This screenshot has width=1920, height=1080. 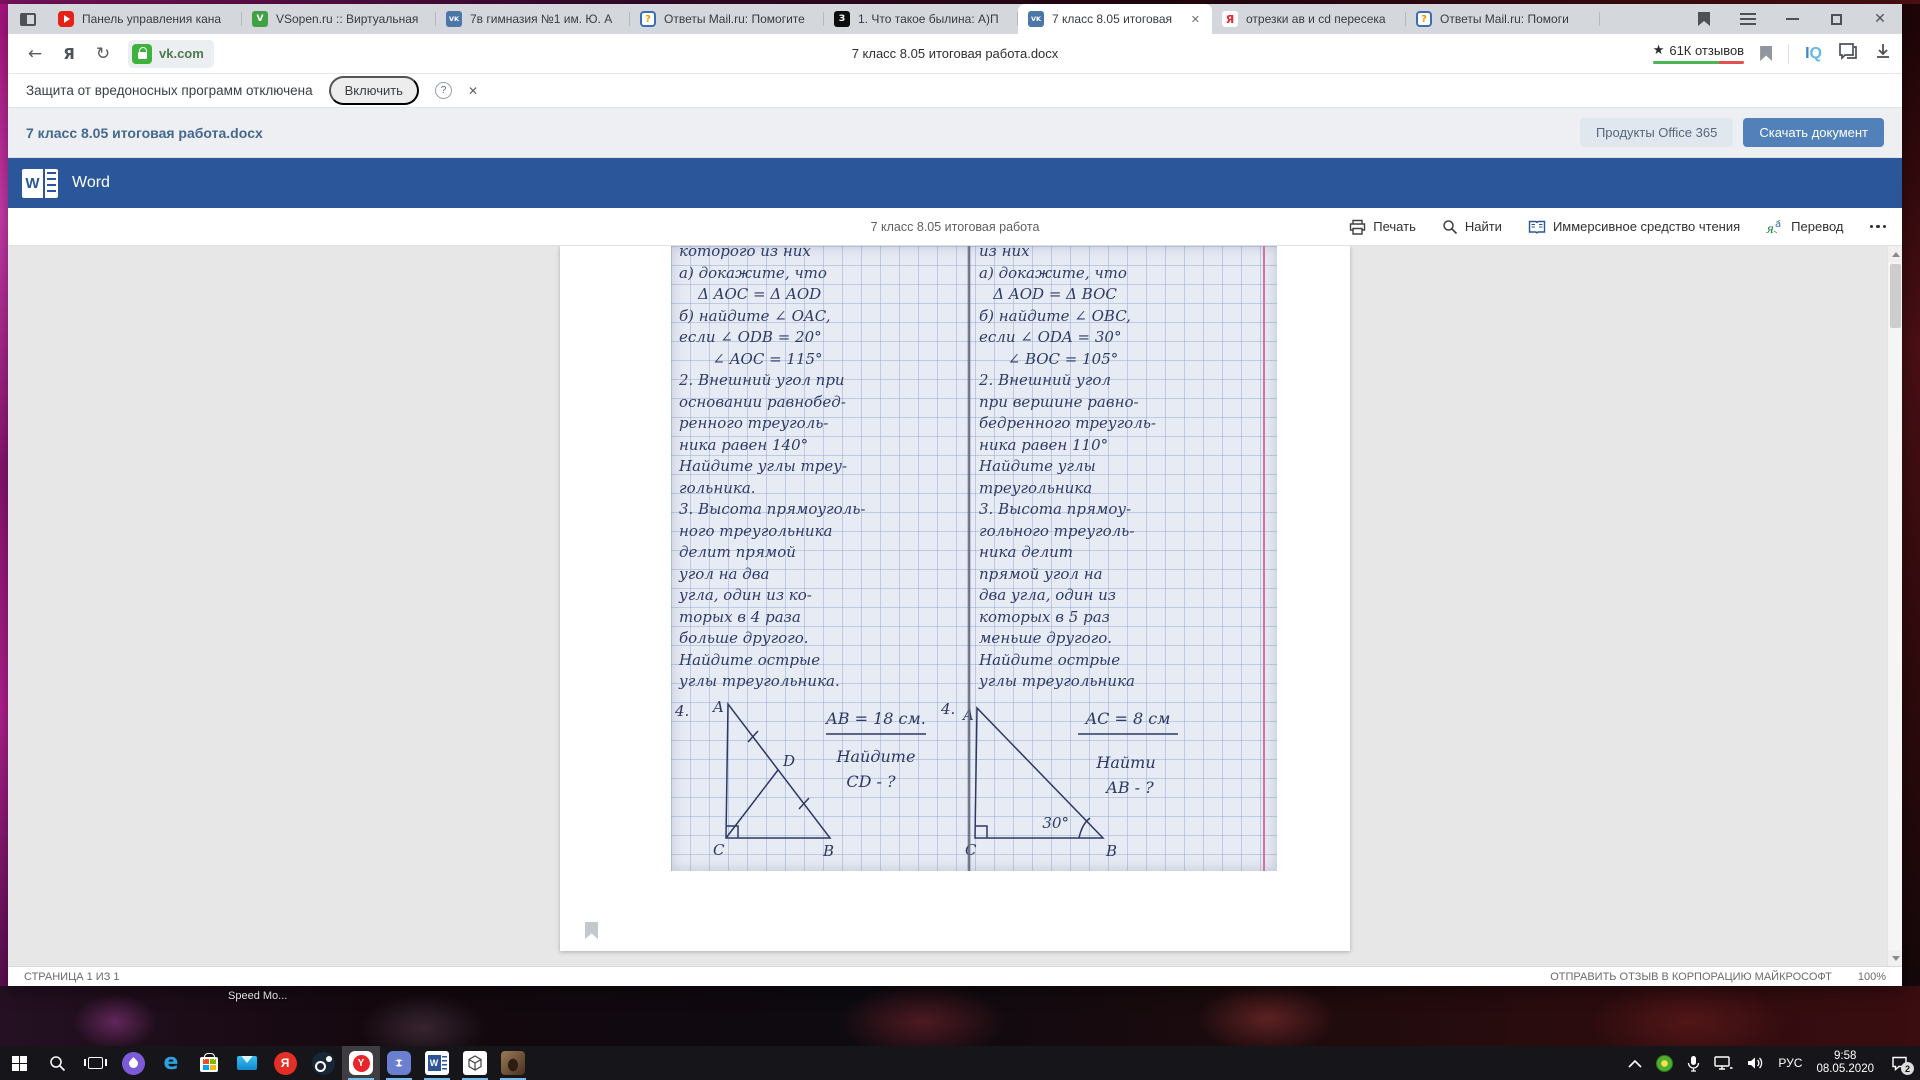 I want to click on tab-title: VSopen.ru :: Виртуальная, so click(x=347, y=19).